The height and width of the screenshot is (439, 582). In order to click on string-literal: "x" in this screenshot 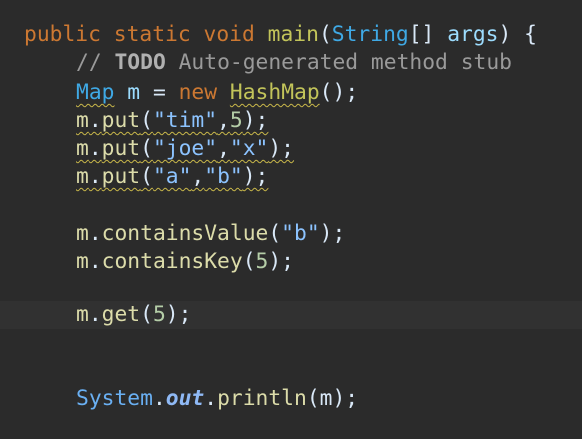, I will do `click(249, 148)`.